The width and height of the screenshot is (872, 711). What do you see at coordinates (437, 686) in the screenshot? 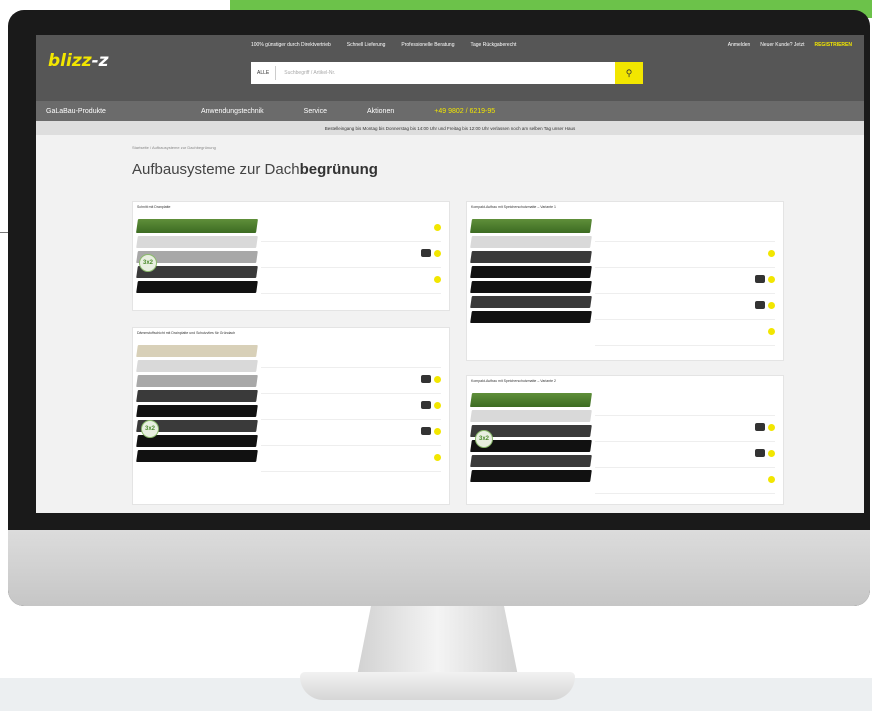
I see `monitor-base` at bounding box center [437, 686].